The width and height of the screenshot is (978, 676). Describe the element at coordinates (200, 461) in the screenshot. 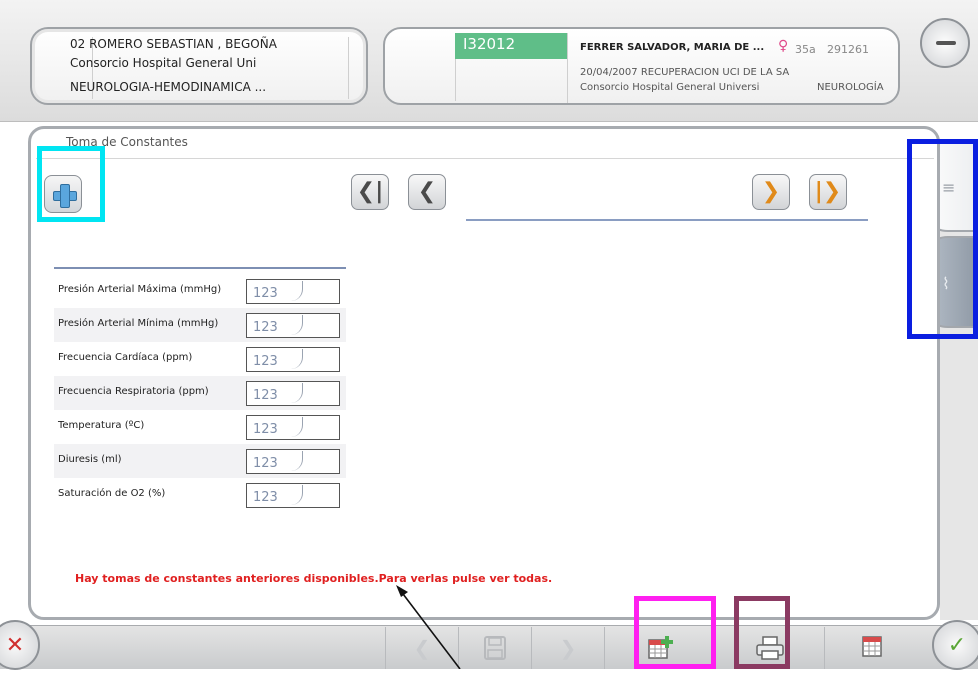

I see `vital-row: Diuresis (ml)` at that location.